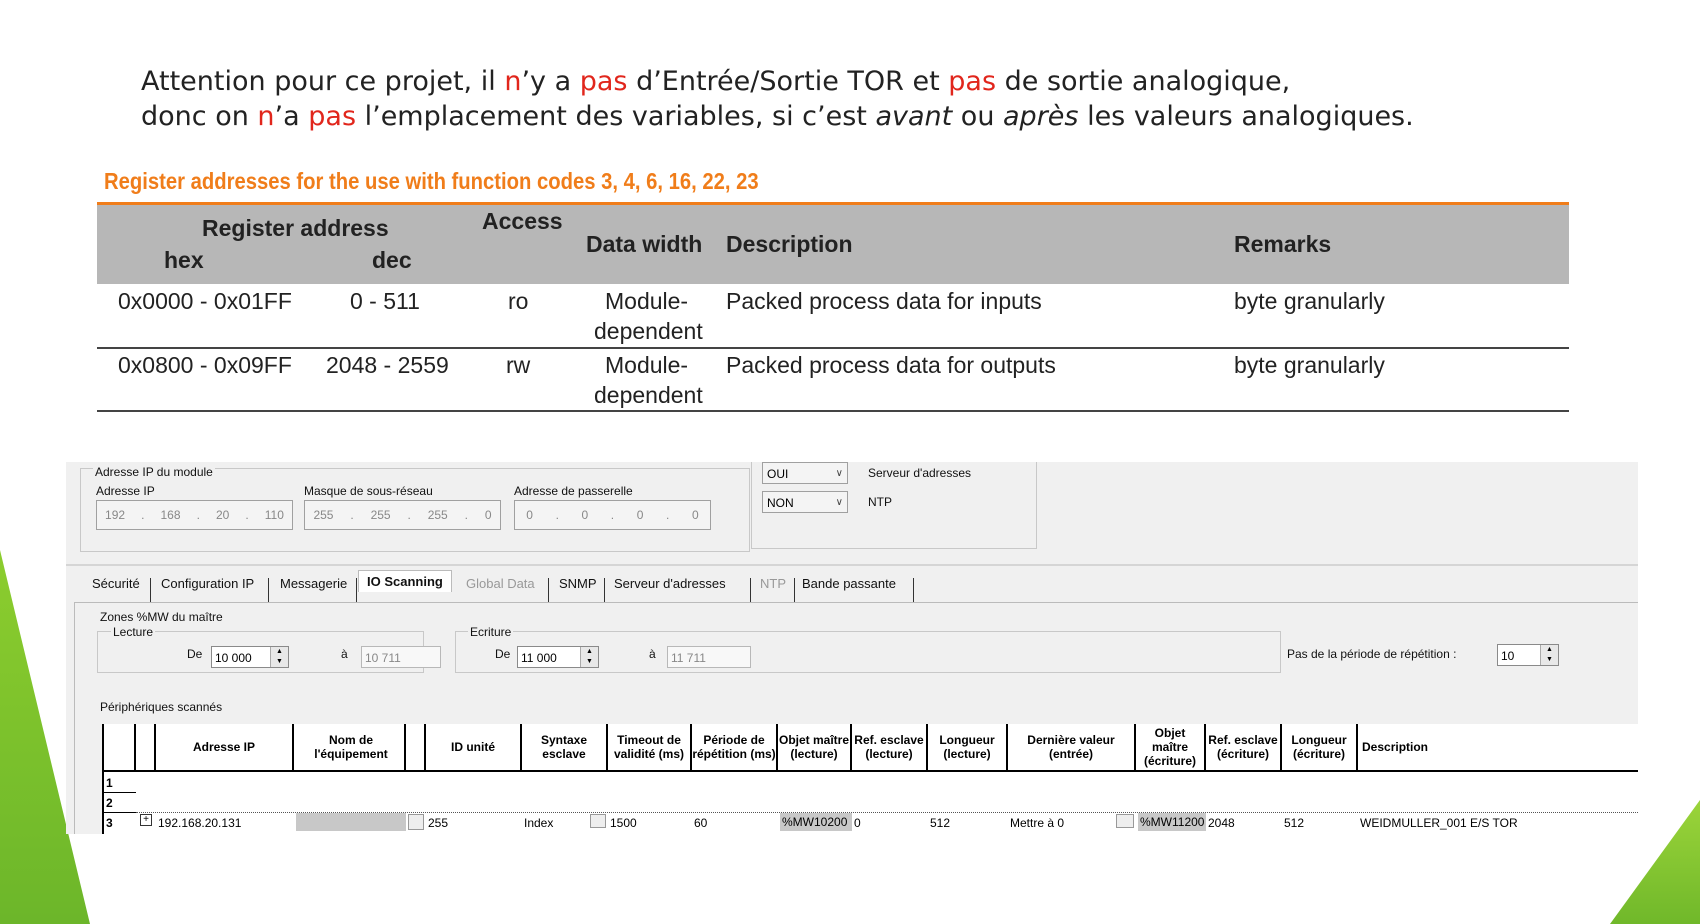  Describe the element at coordinates (1171, 748) in the screenshot. I see `col-objet-maitre-ecriture: Objet maître (écriture)` at that location.